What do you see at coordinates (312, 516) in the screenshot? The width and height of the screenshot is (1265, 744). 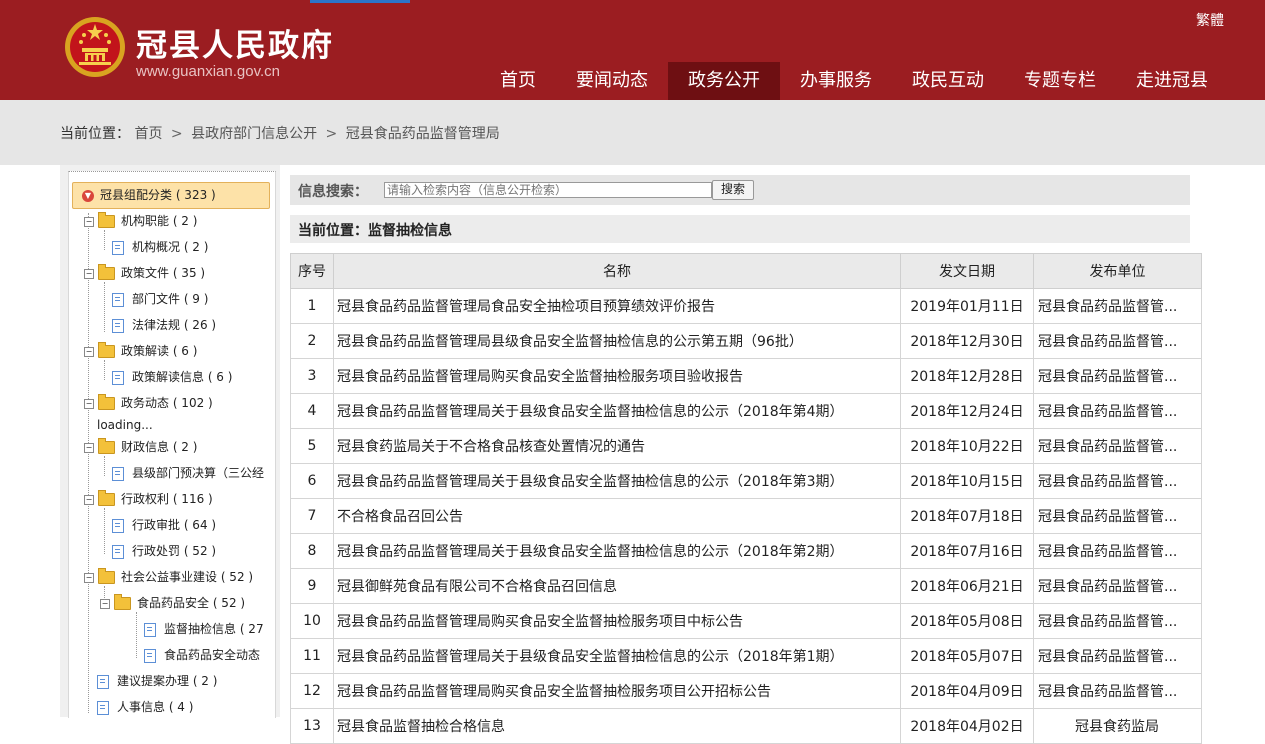 I see `cell-index: 7` at bounding box center [312, 516].